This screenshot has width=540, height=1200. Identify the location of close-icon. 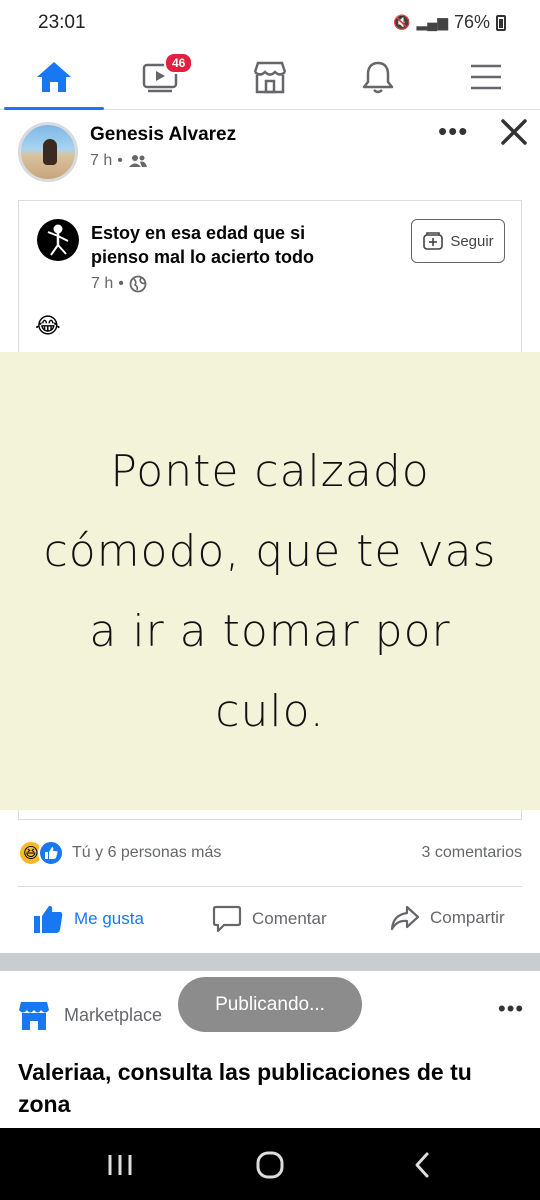
(514, 134).